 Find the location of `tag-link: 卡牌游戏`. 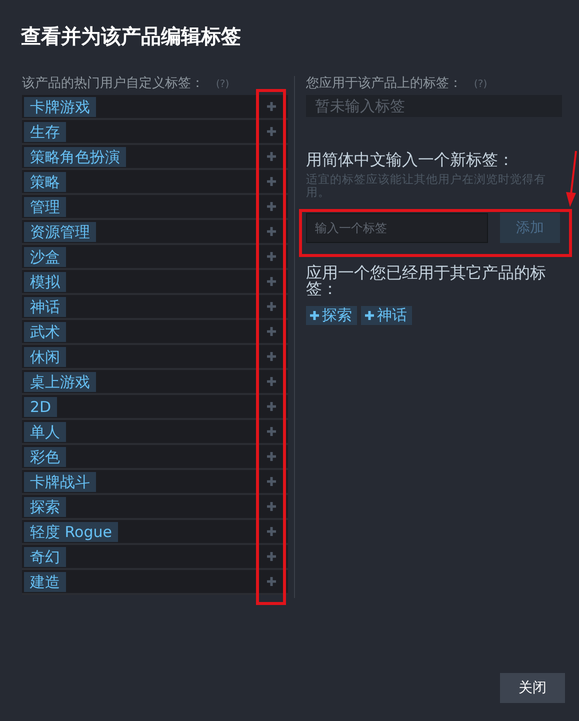

tag-link: 卡牌游戏 is located at coordinates (60, 106).